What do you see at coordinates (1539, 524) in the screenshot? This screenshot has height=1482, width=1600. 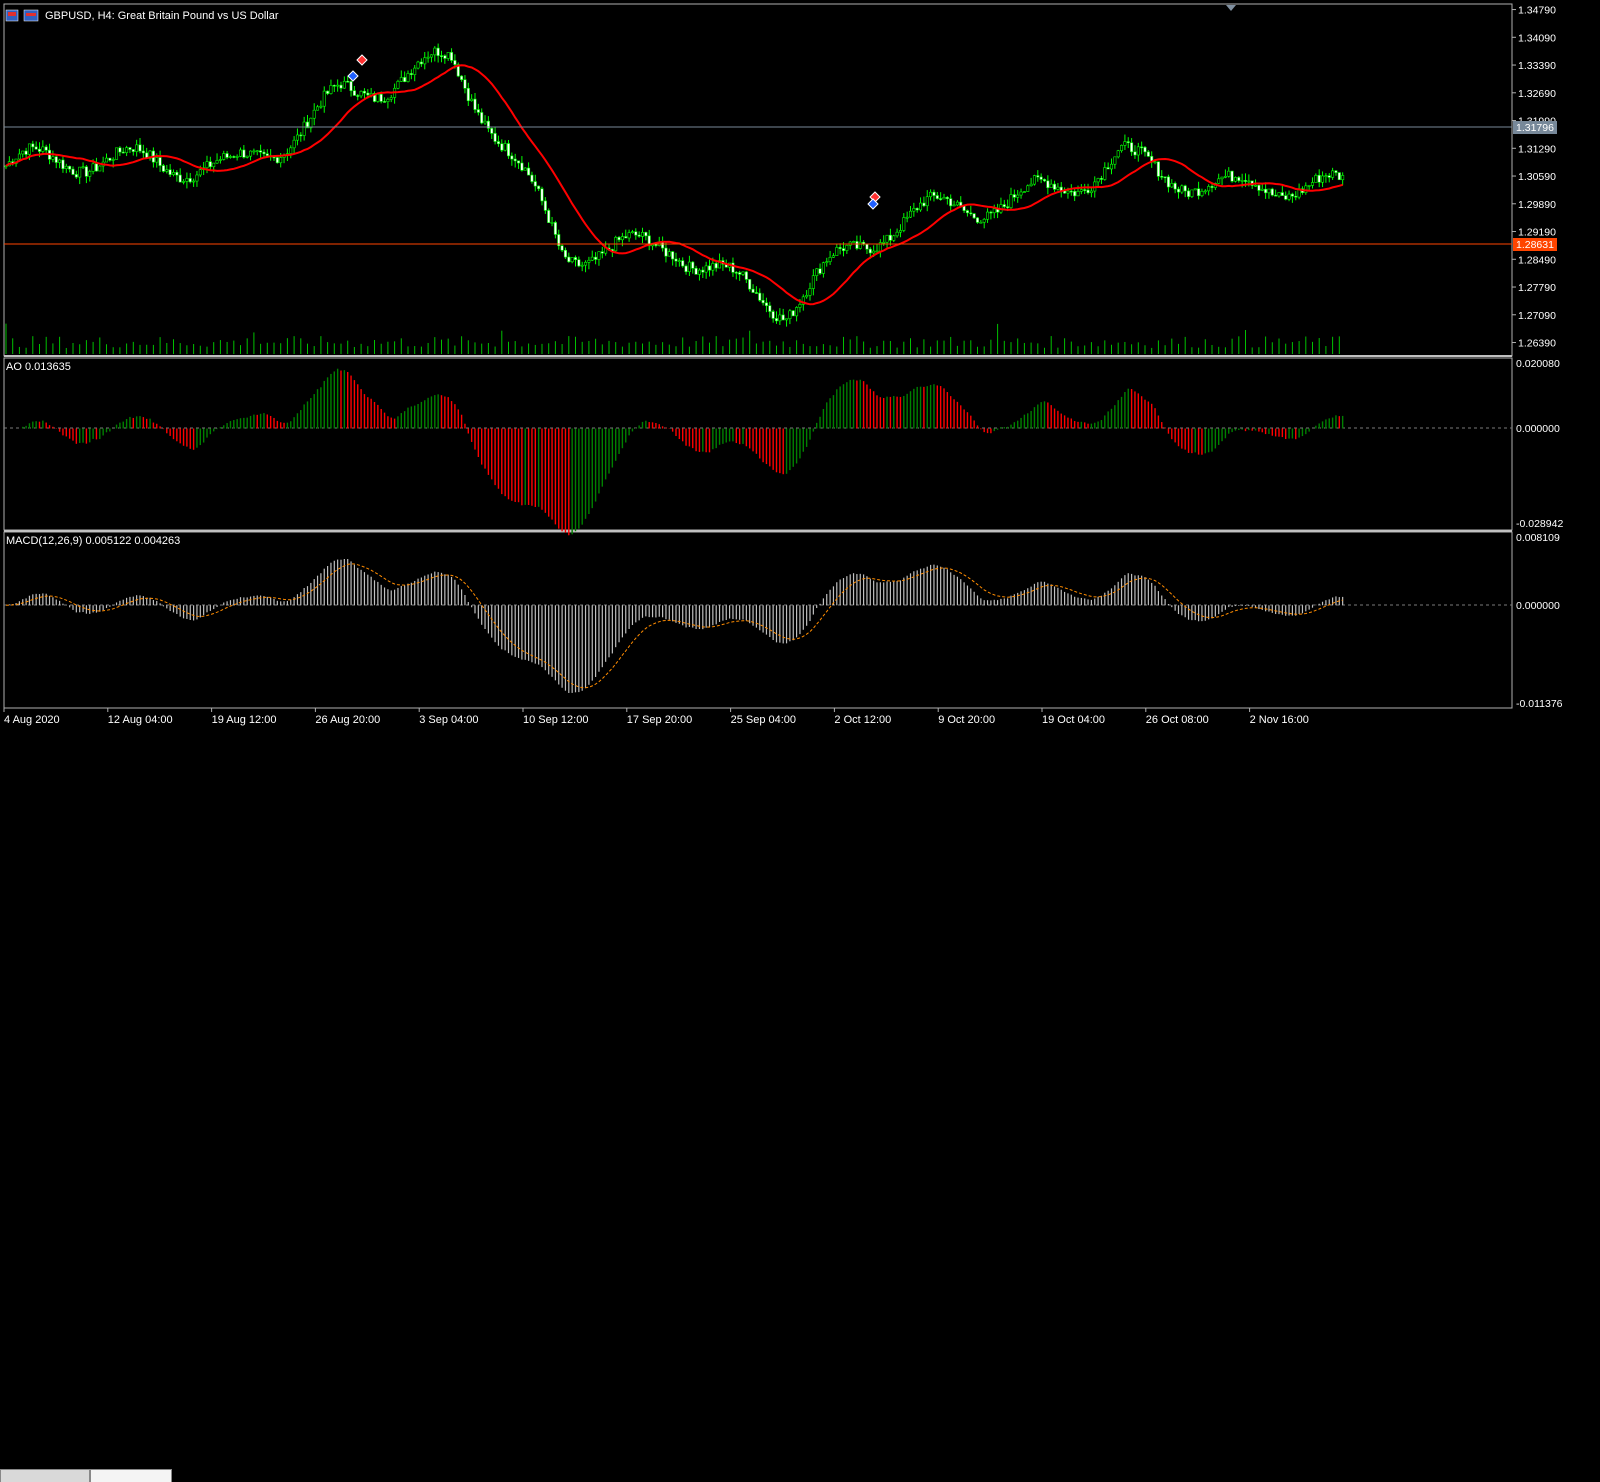 I see `svg-text: -0.028942` at bounding box center [1539, 524].